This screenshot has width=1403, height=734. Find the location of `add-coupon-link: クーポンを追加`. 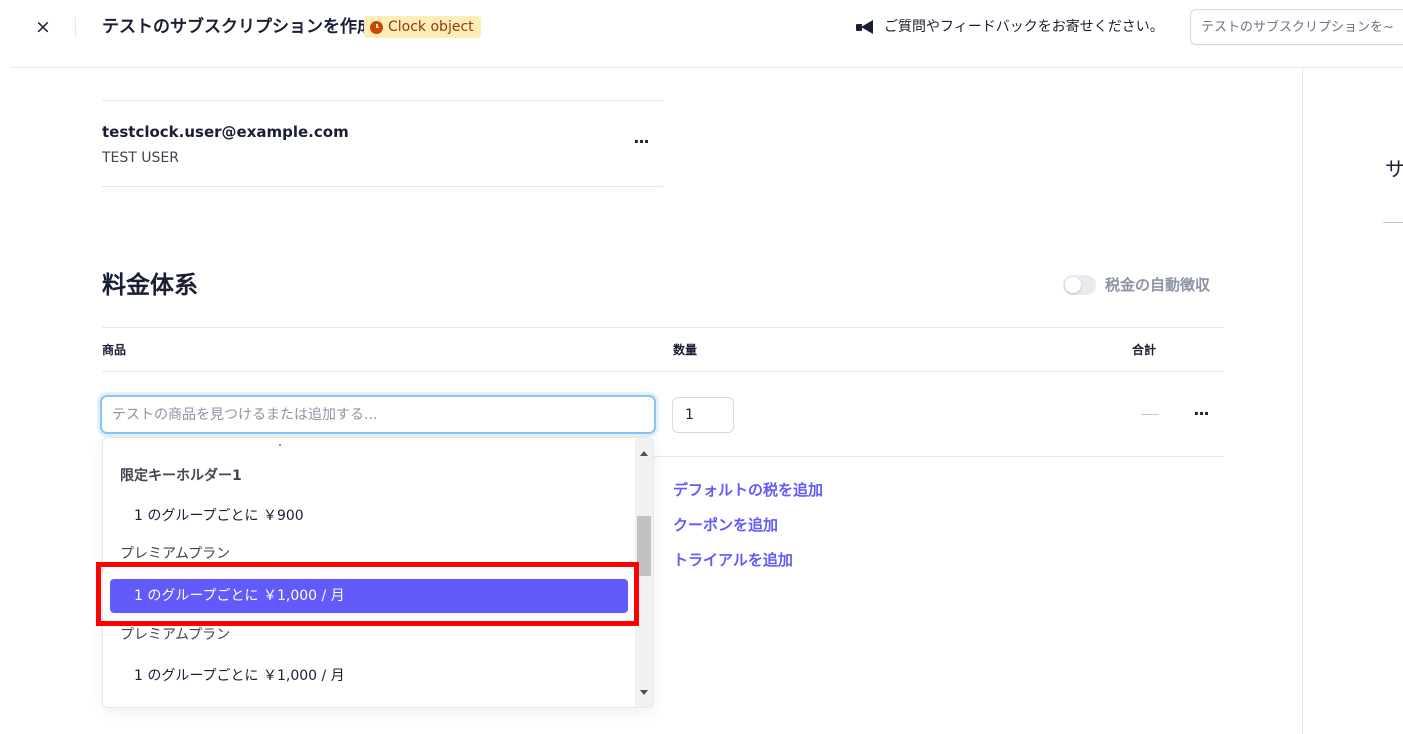

add-coupon-link: クーポンを追加 is located at coordinates (725, 525).